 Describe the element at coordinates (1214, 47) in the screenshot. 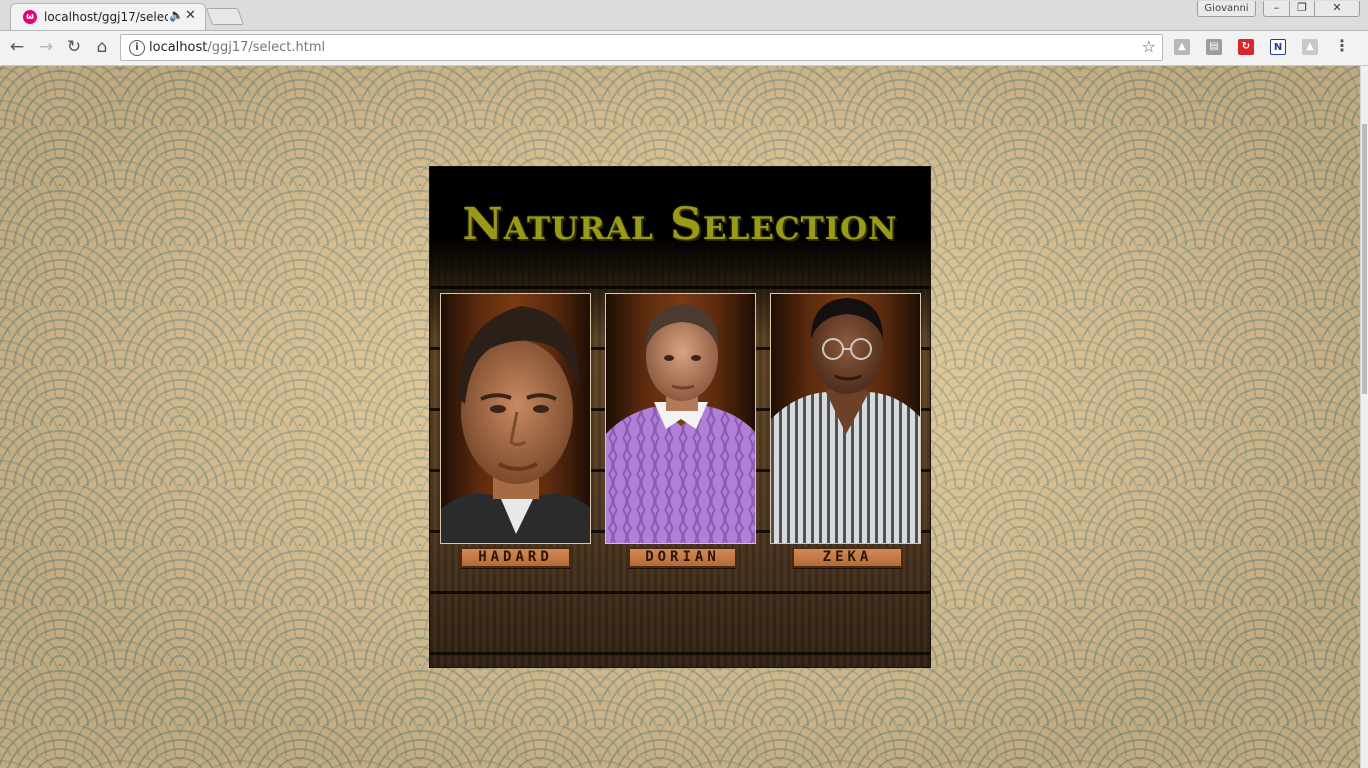

I see `storage-icon: ▤` at that location.